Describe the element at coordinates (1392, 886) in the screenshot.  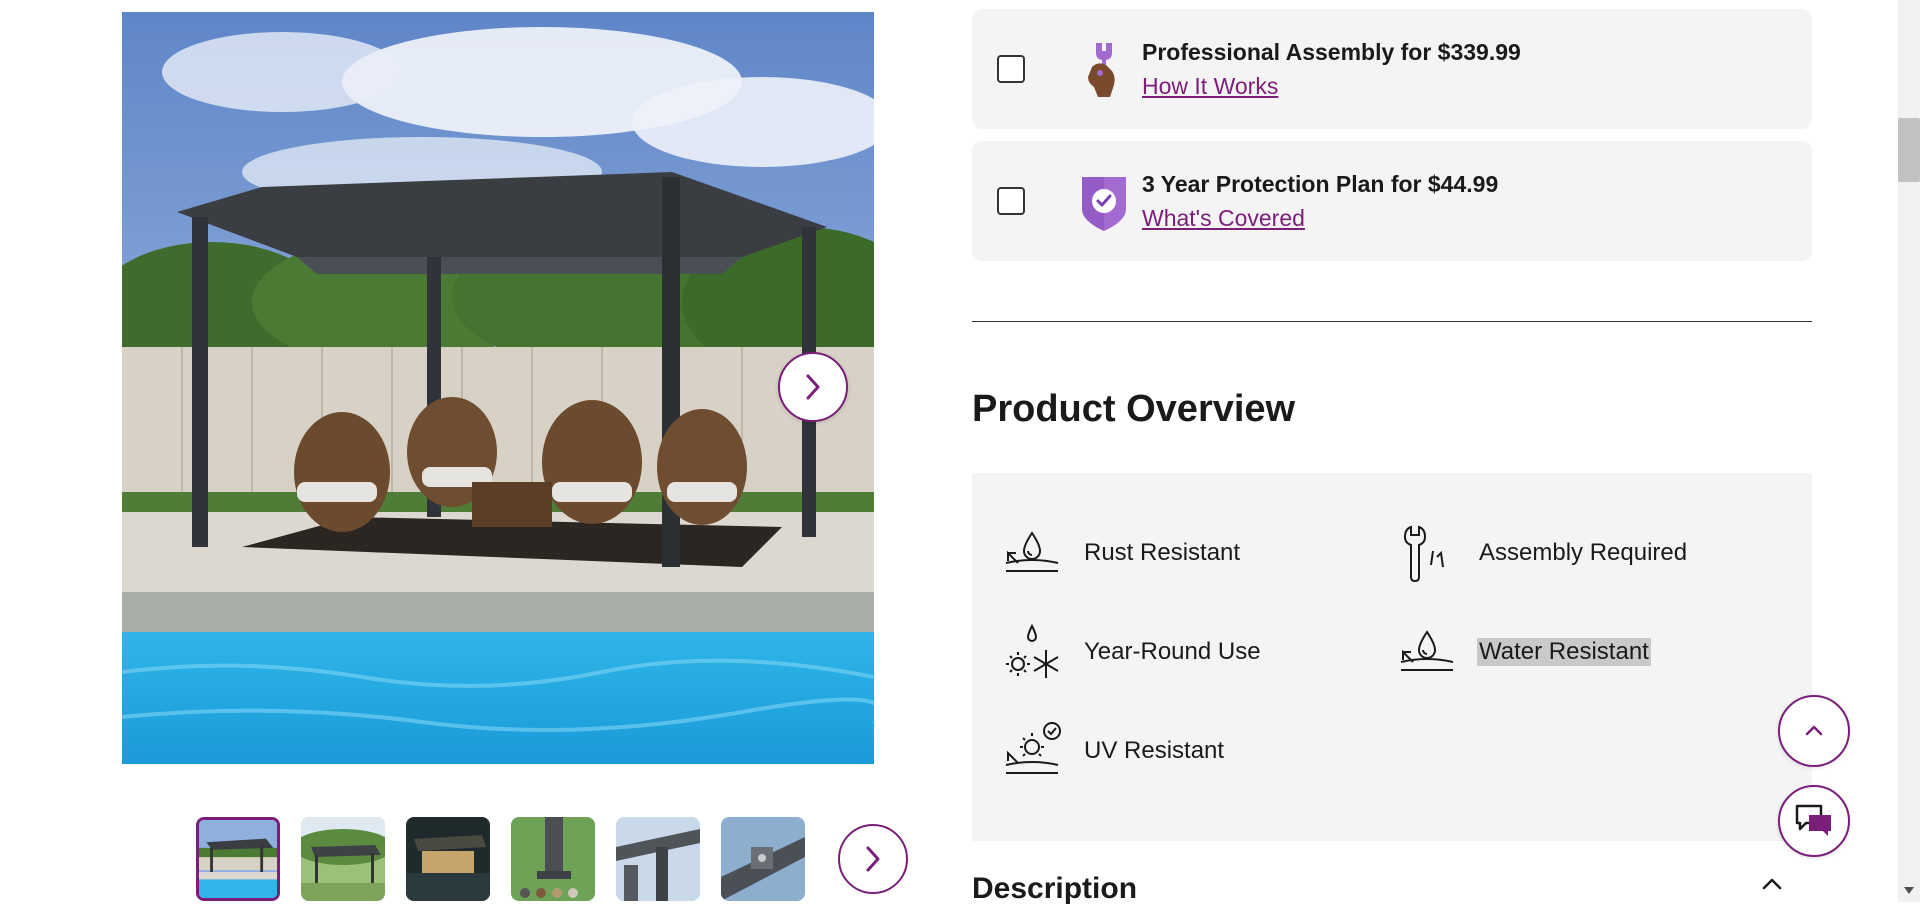
I see `description-accordion: Description` at that location.